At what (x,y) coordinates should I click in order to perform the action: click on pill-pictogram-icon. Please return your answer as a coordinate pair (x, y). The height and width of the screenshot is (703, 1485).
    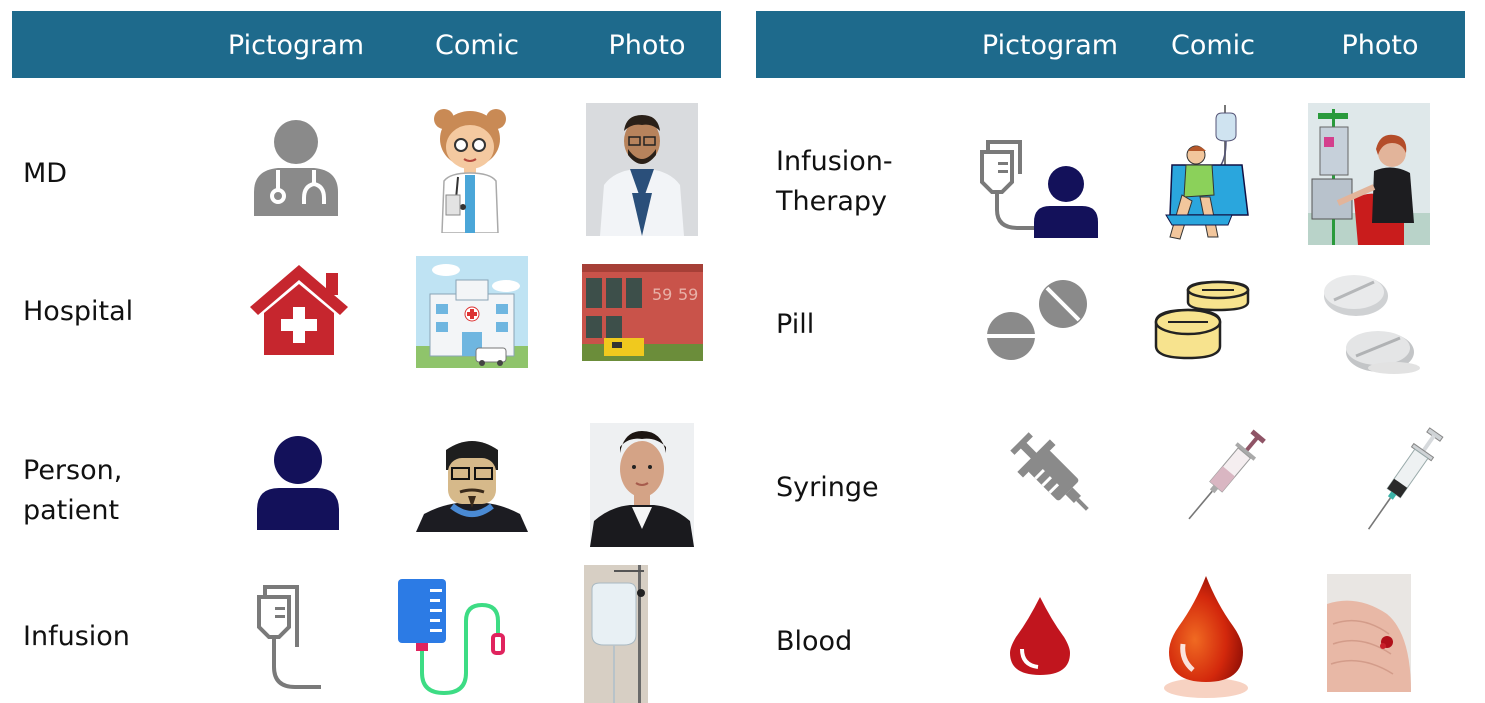
    Looking at the image, I should click on (1037, 320).